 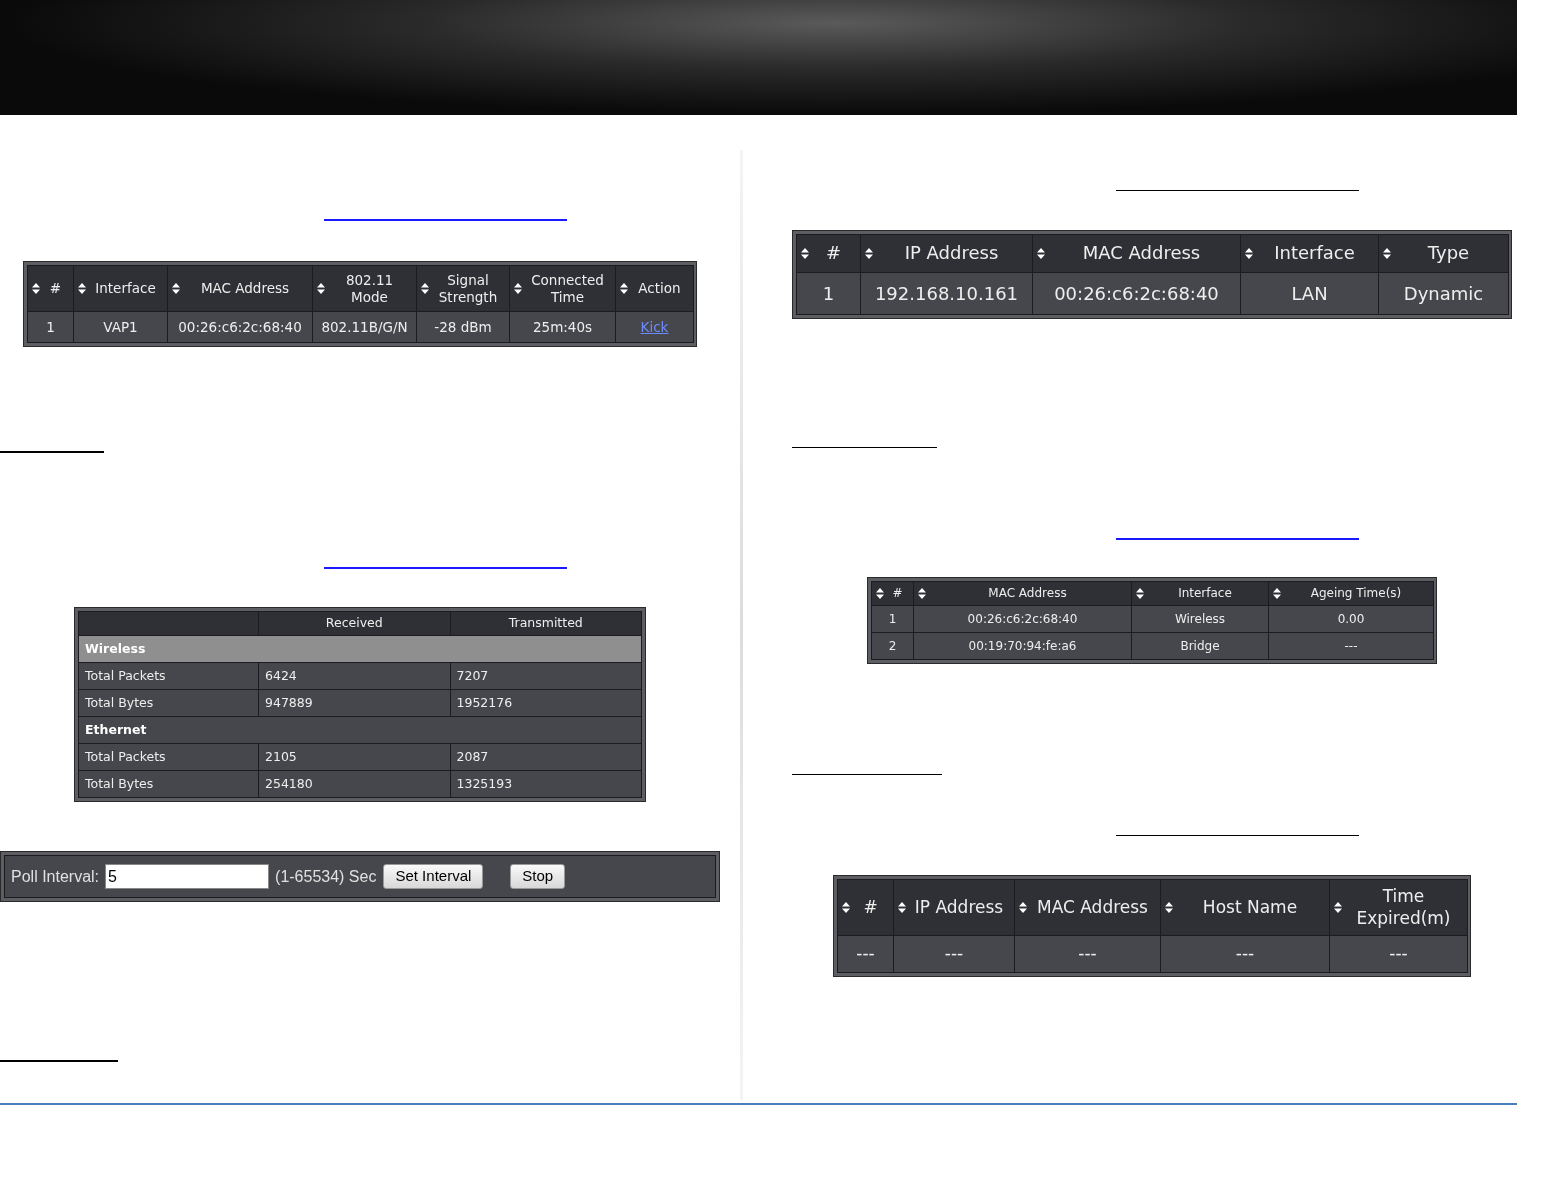 What do you see at coordinates (1398, 907) in the screenshot?
I see `column-header: Time Expired(m)` at bounding box center [1398, 907].